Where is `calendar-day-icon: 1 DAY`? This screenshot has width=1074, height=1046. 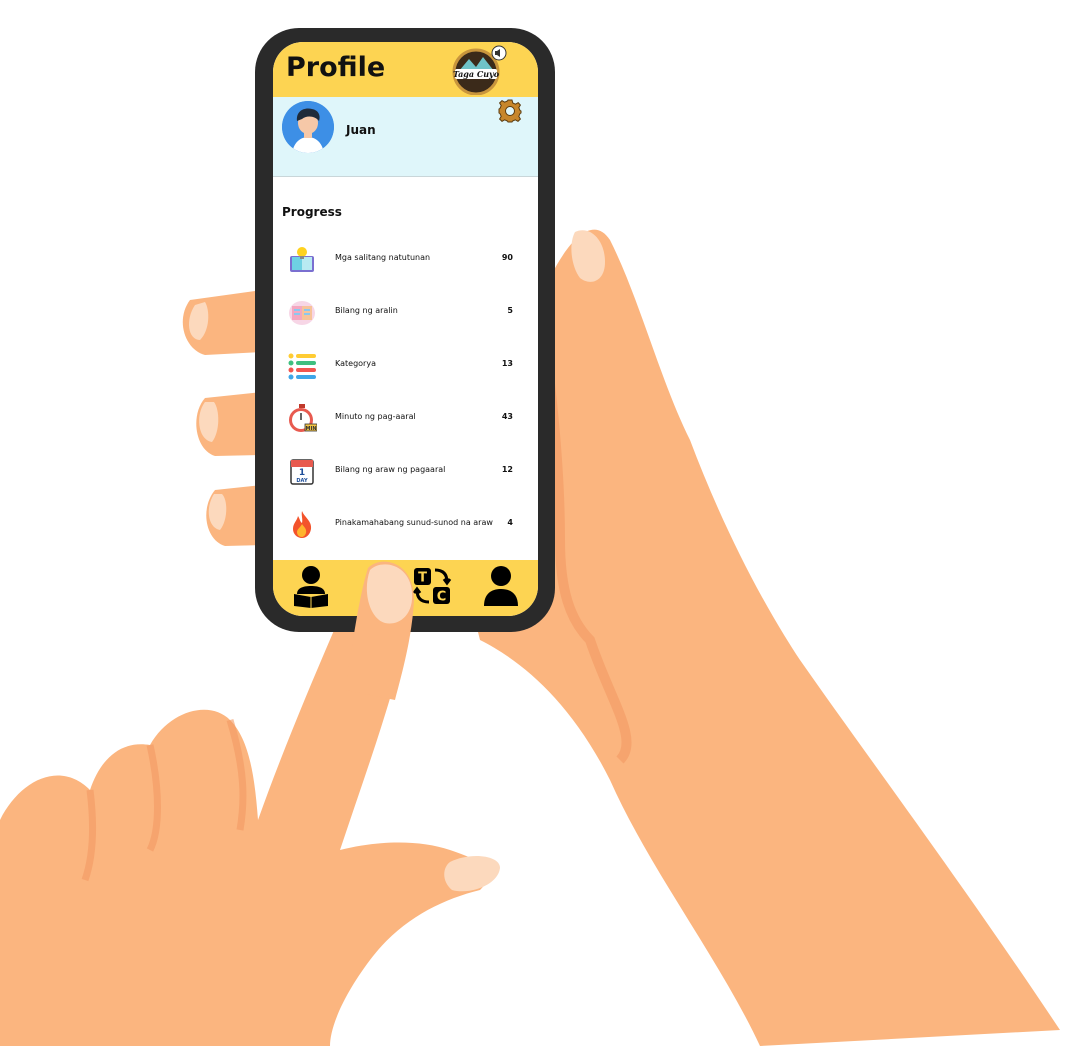 calendar-day-icon: 1 DAY is located at coordinates (302, 472).